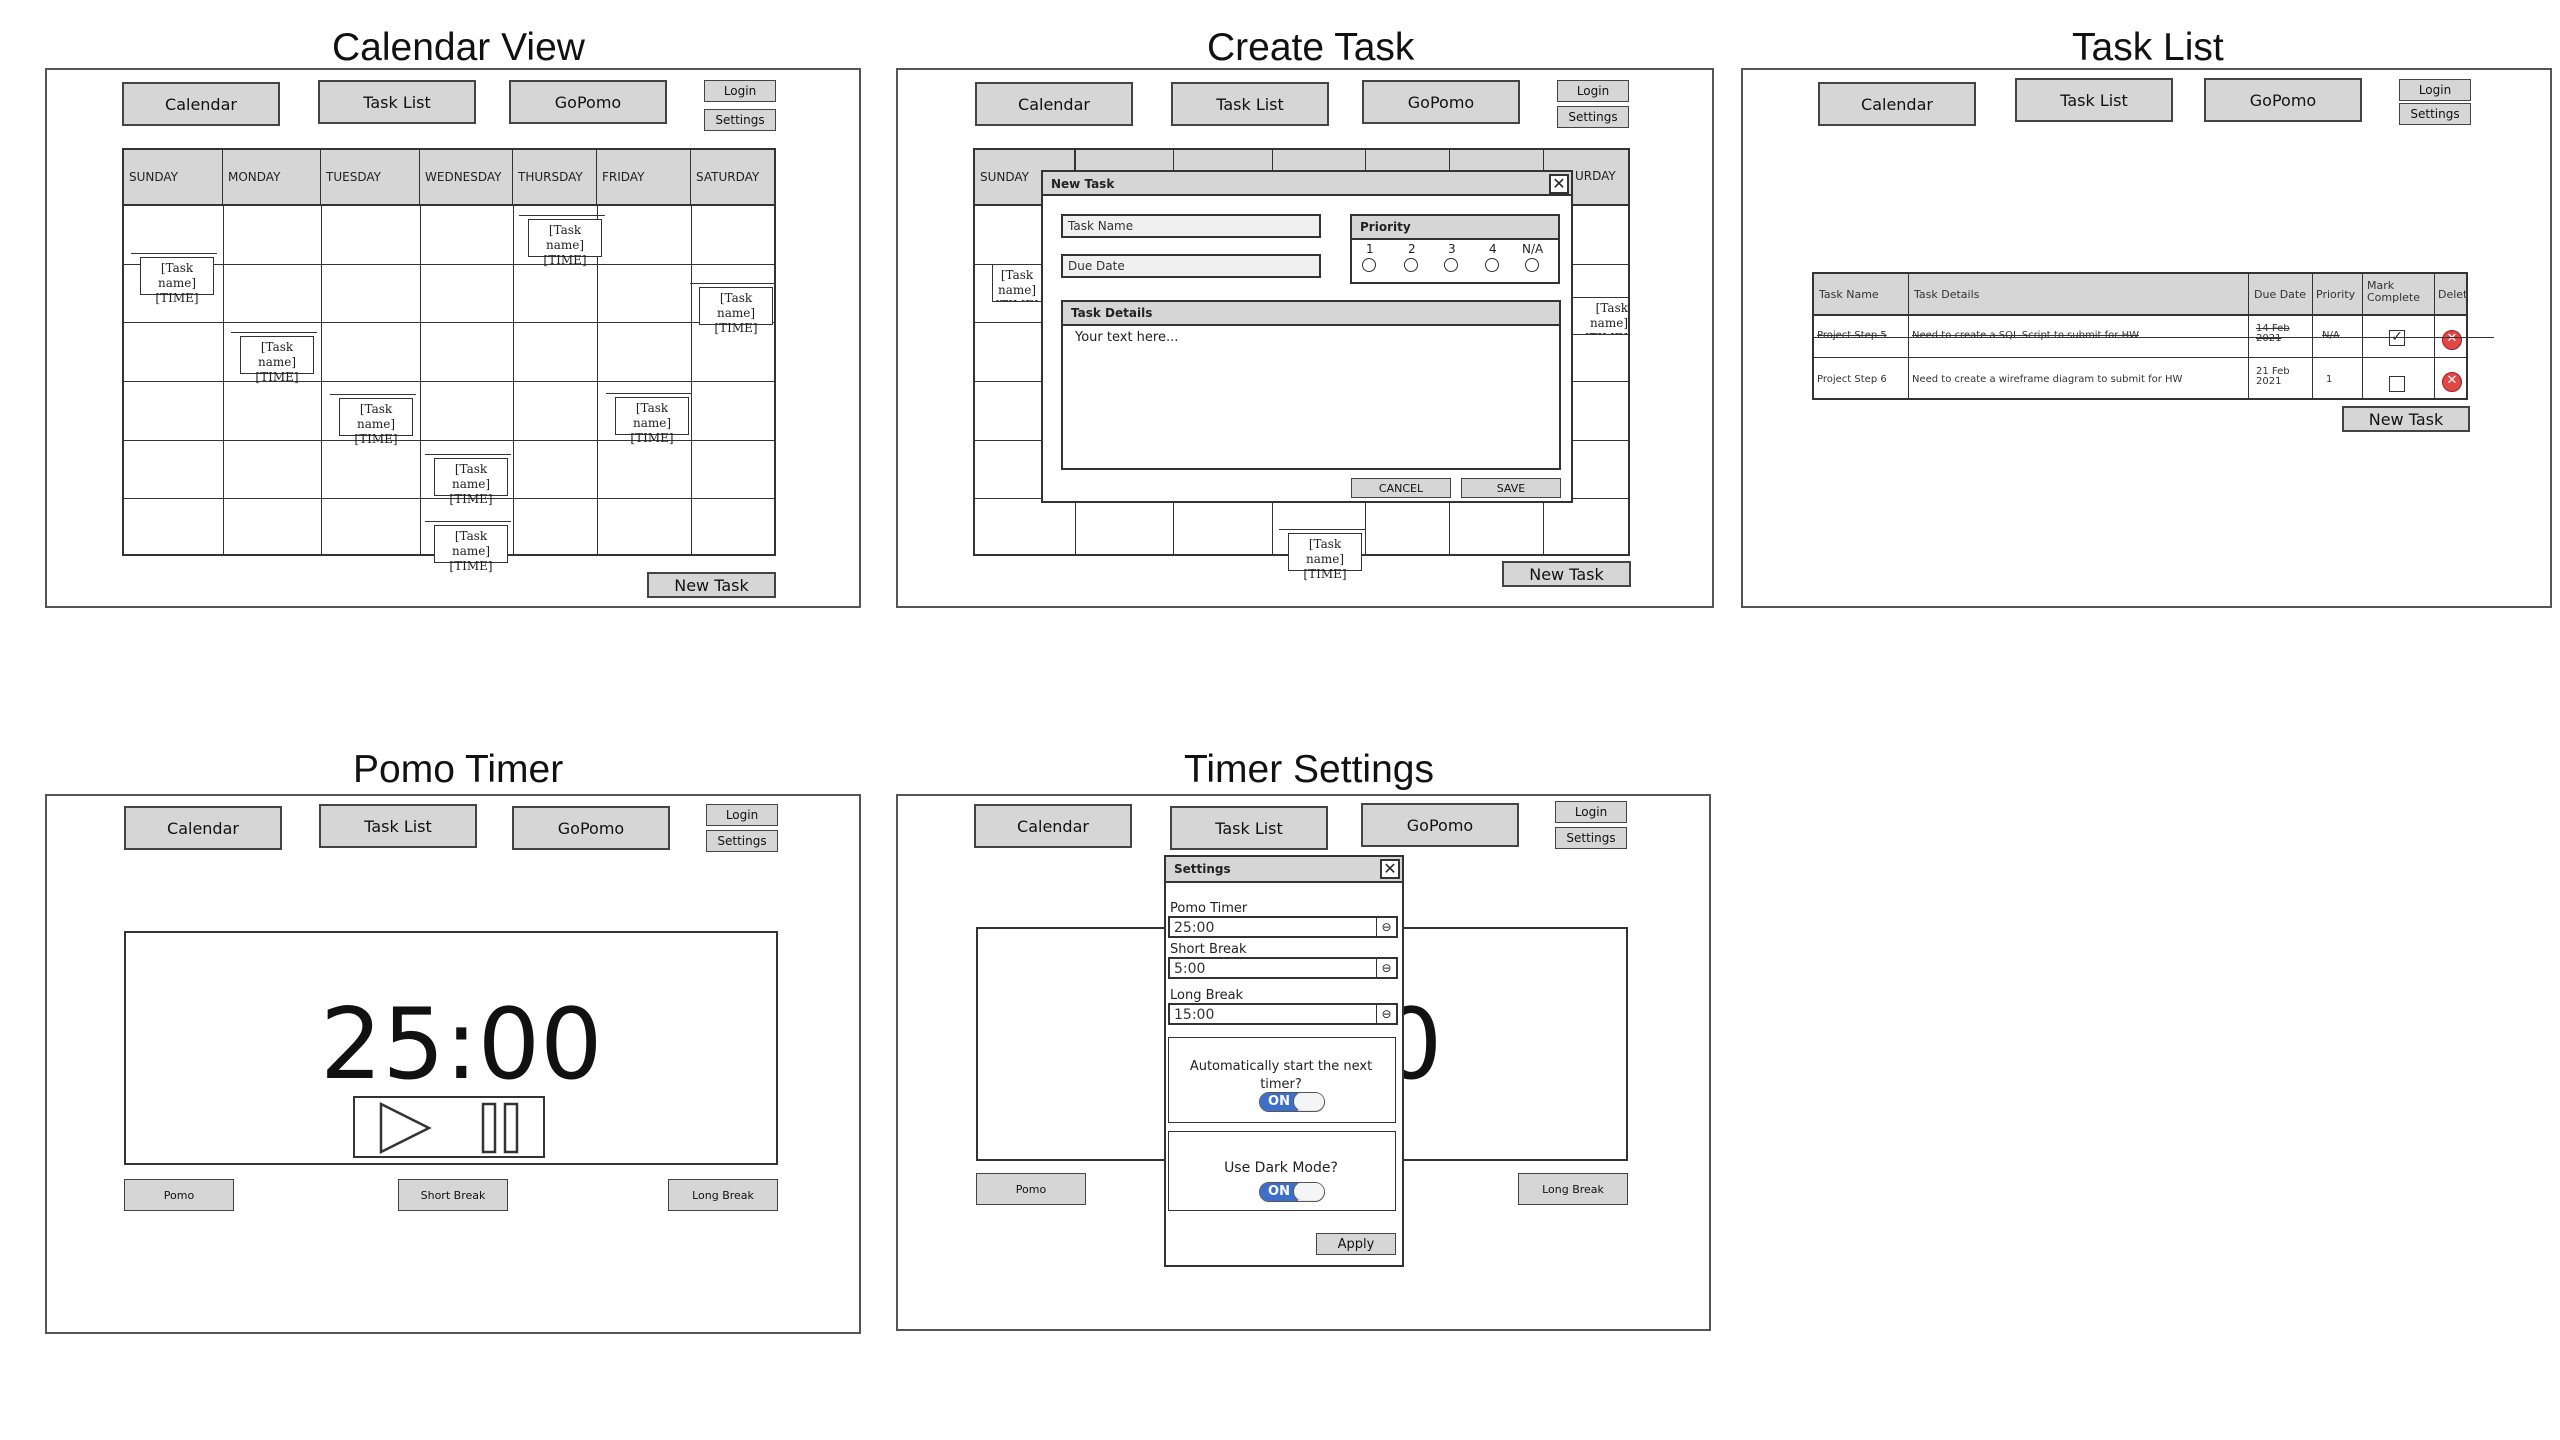 The image size is (2560, 1440). What do you see at coordinates (1387, 1014) in the screenshot?
I see `long-break-stepper: ⊖` at bounding box center [1387, 1014].